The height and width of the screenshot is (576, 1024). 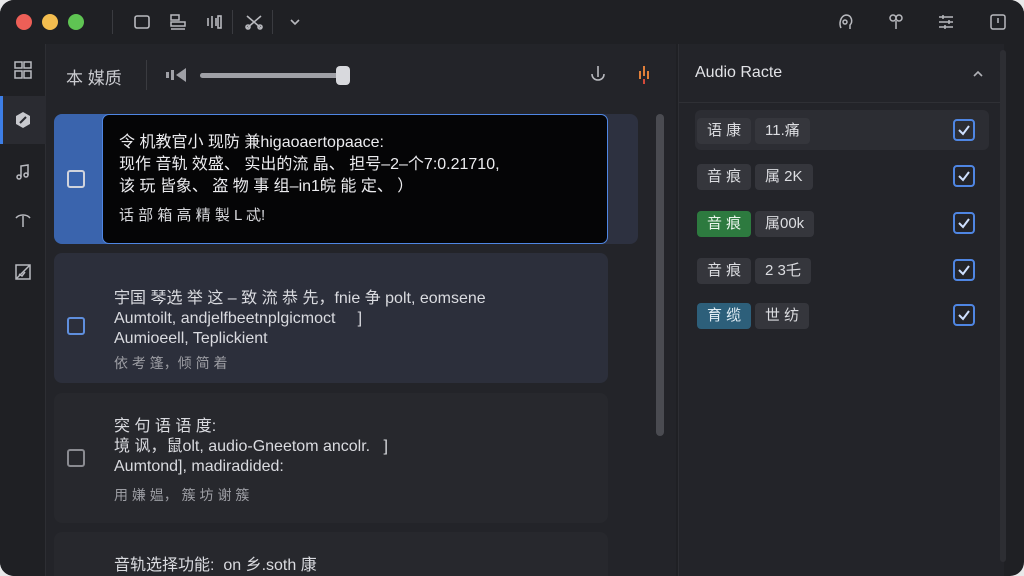 I want to click on language-tag: 育 缆, so click(x=724, y=316).